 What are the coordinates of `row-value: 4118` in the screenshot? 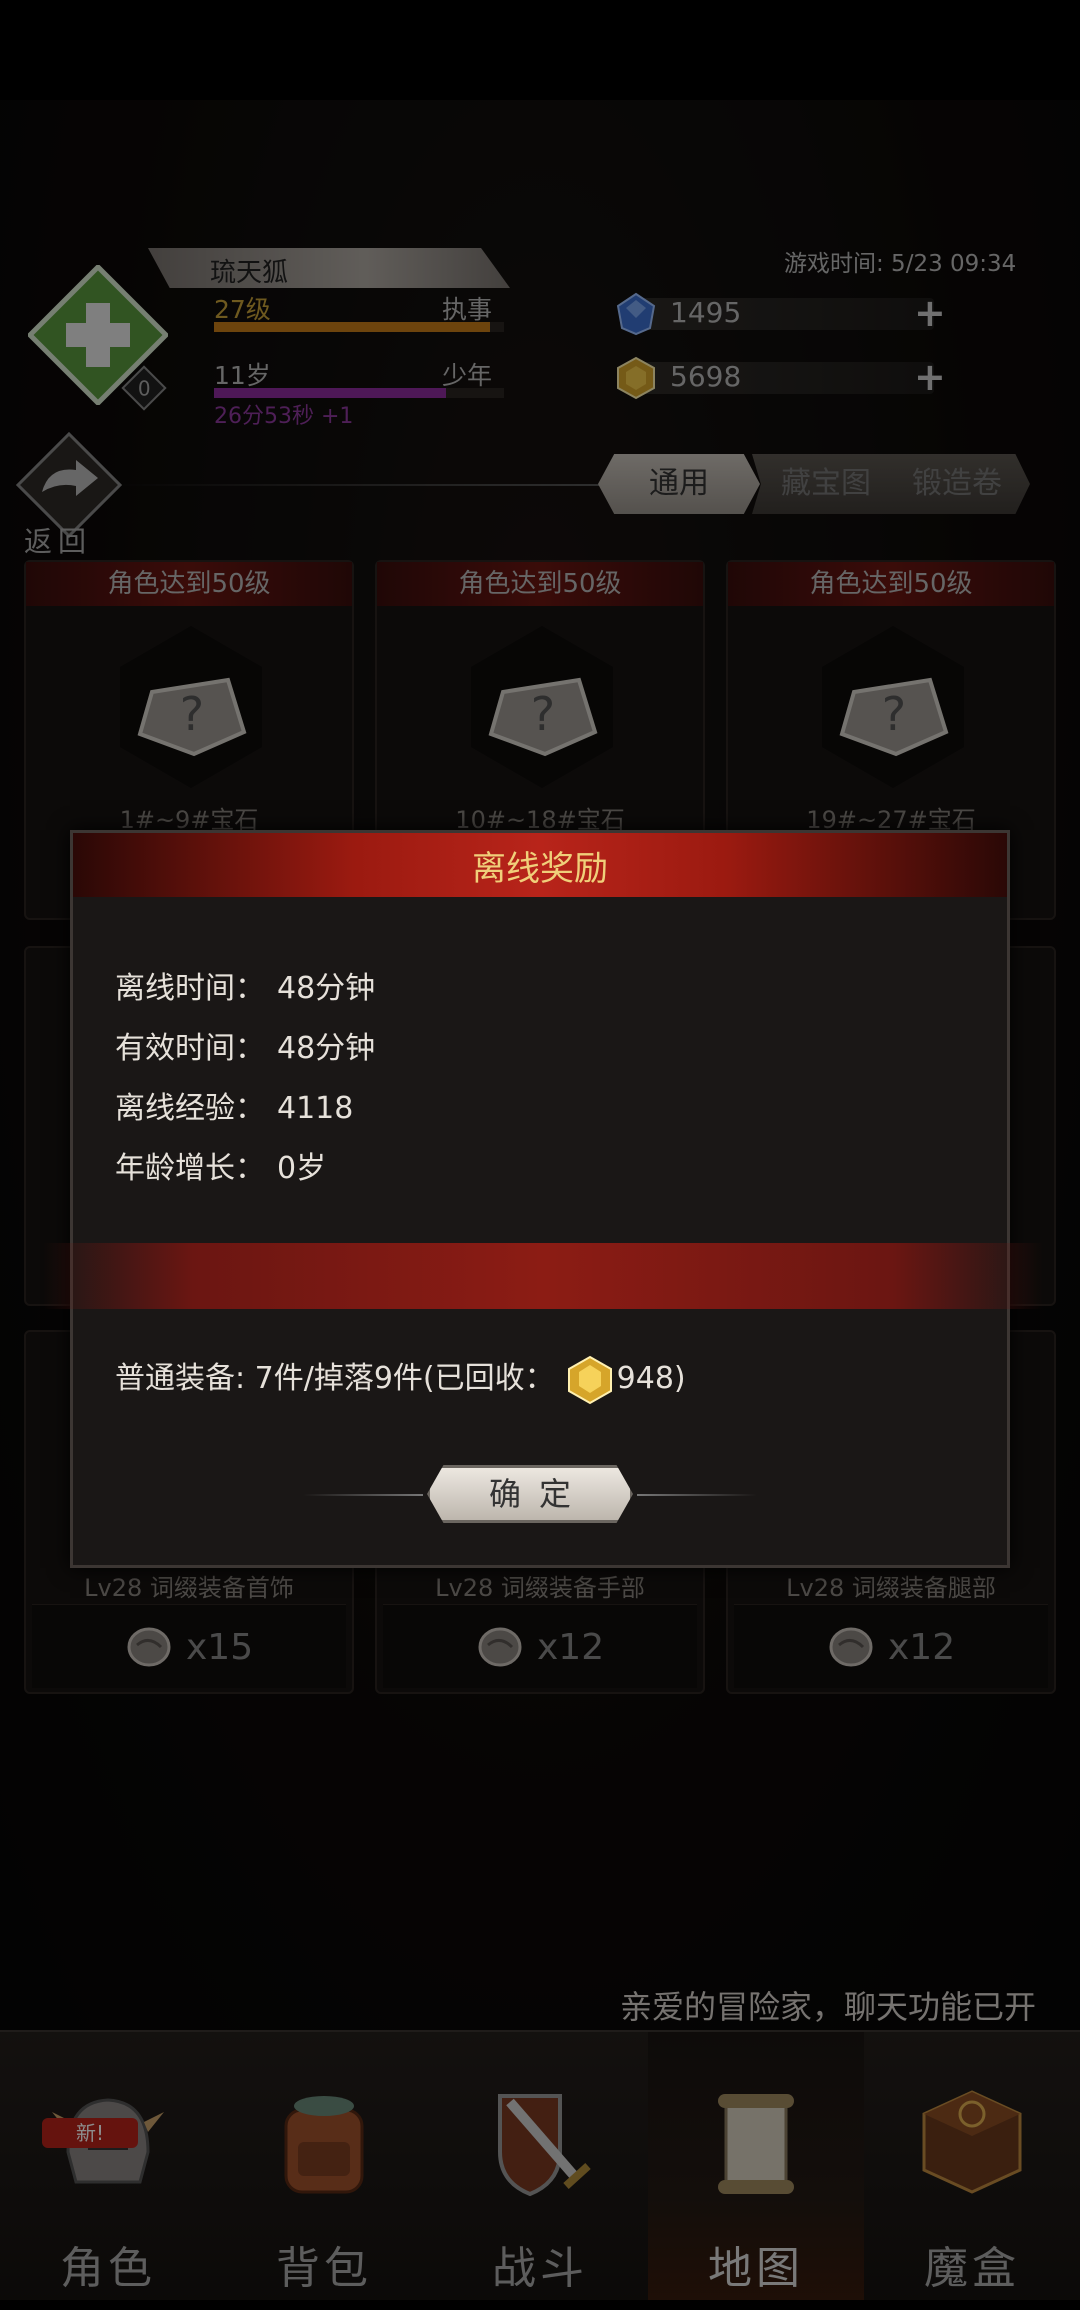 It's located at (315, 1108).